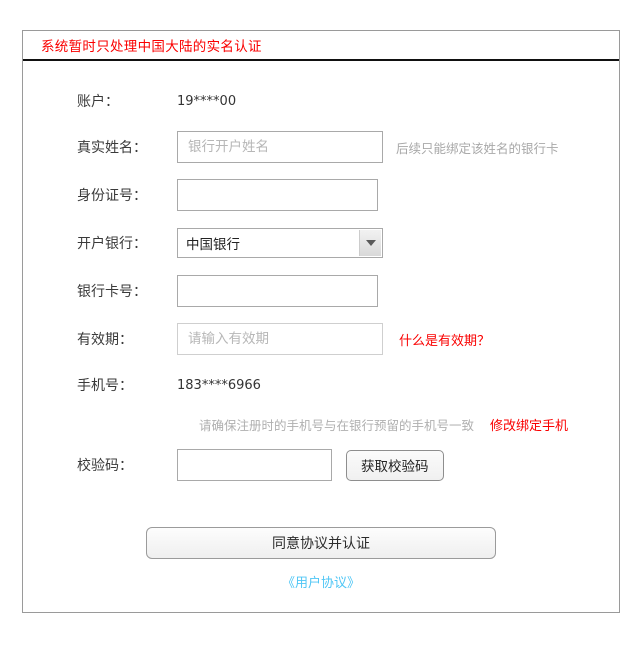  Describe the element at coordinates (321, 46) in the screenshot. I see `notice-bar: 系统暂时只处理中国大陆的实名认证` at that location.